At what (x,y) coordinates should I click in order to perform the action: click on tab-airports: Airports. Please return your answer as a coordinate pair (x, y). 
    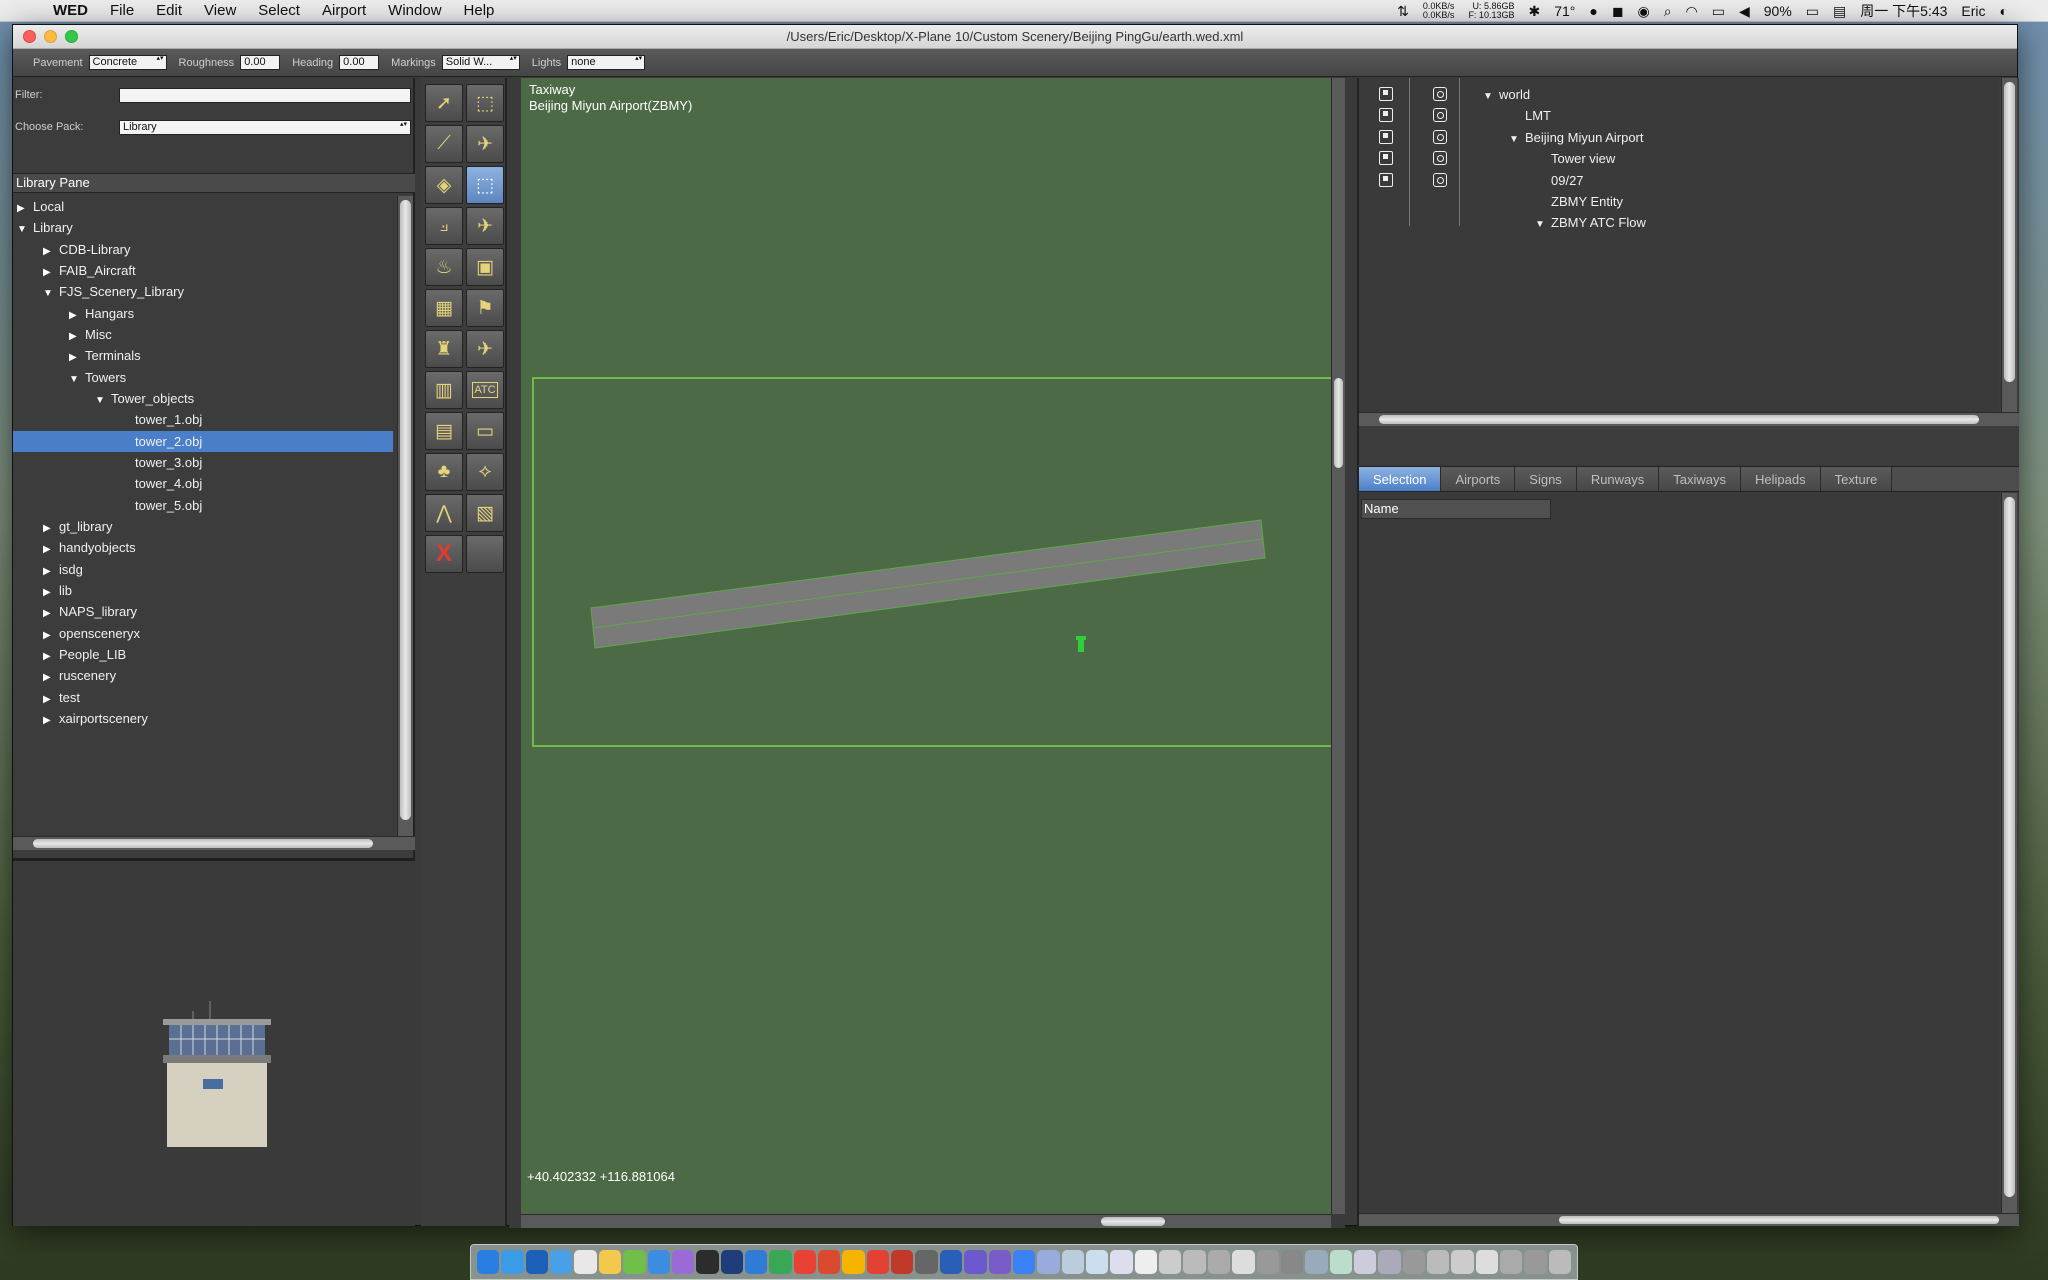
    Looking at the image, I should click on (1478, 479).